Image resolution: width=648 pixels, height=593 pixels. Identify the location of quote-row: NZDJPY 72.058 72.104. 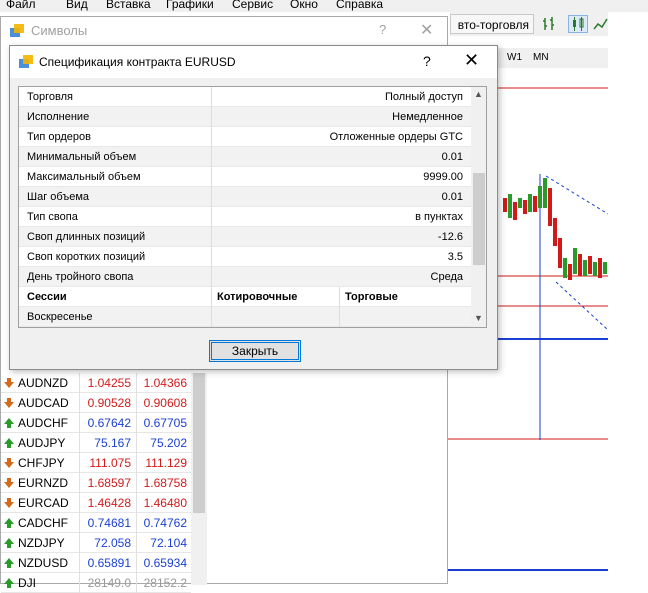
(96, 543).